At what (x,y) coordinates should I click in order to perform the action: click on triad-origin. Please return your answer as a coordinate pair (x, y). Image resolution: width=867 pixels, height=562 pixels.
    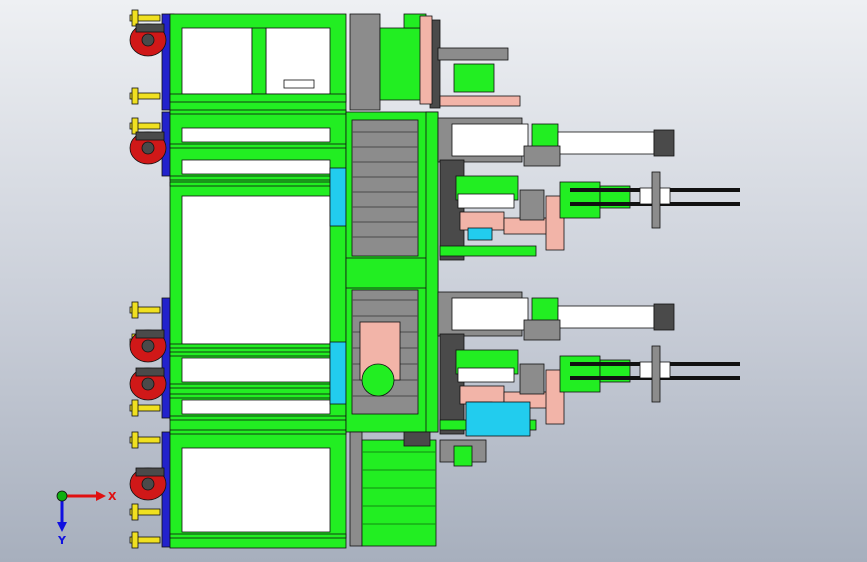
    Looking at the image, I should click on (62, 496).